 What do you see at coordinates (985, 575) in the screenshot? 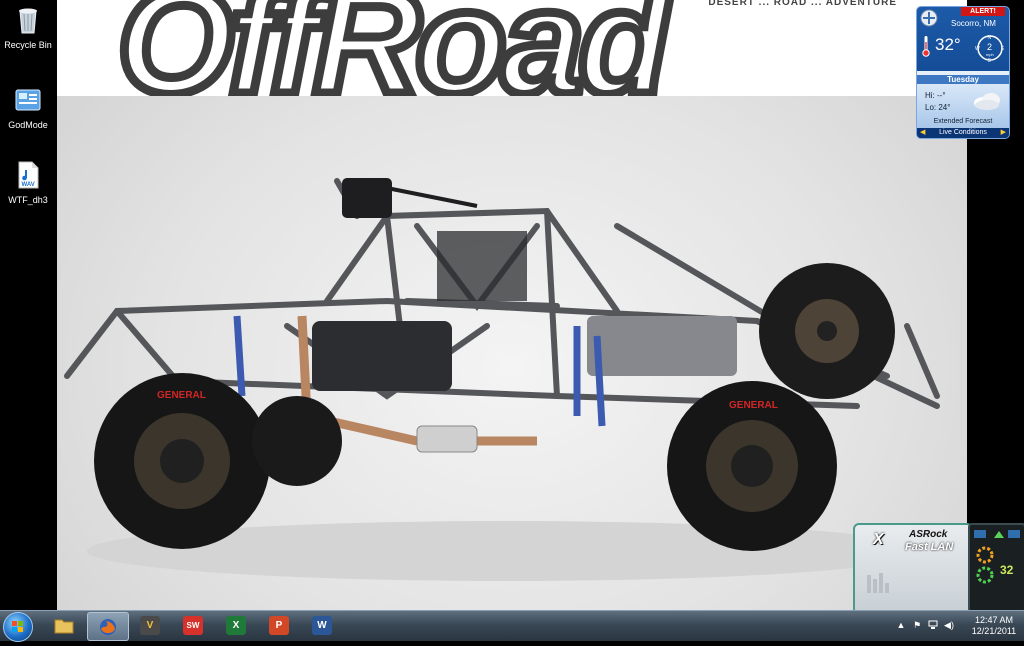
I see `status-ring-icon` at bounding box center [985, 575].